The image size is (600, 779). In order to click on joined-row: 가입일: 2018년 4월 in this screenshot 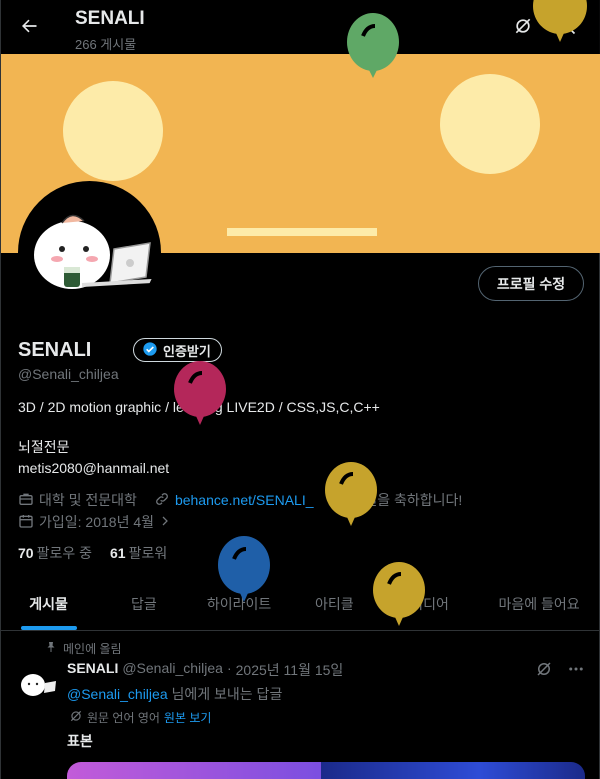, I will do `click(94, 522)`.